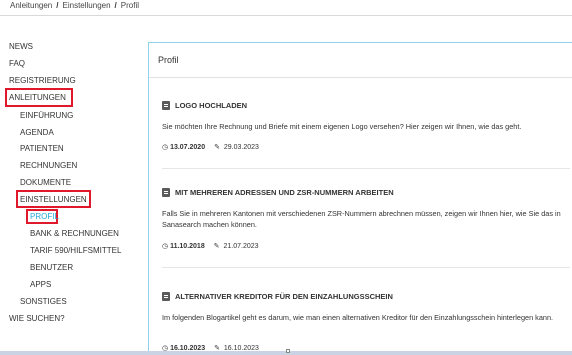 The image size is (572, 355). Describe the element at coordinates (42, 148) in the screenshot. I see `sidebar-item-patienten: PATIENTEN` at that location.